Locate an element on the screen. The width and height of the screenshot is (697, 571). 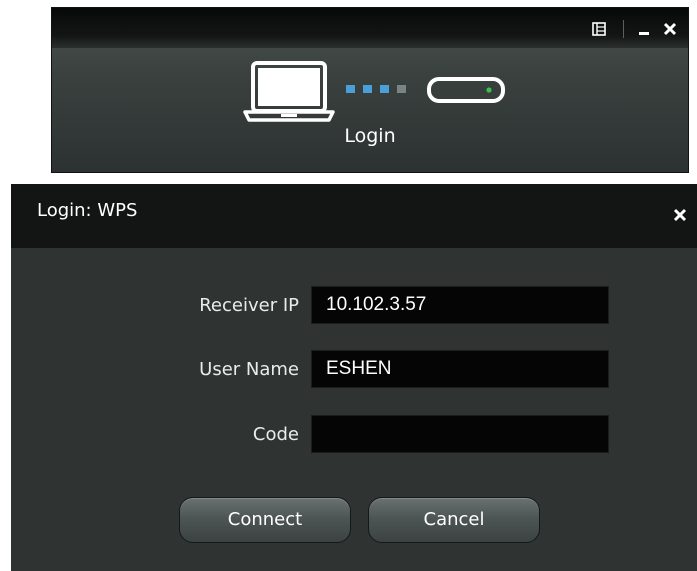
dialog-title: Login: WPS is located at coordinates (87, 210).